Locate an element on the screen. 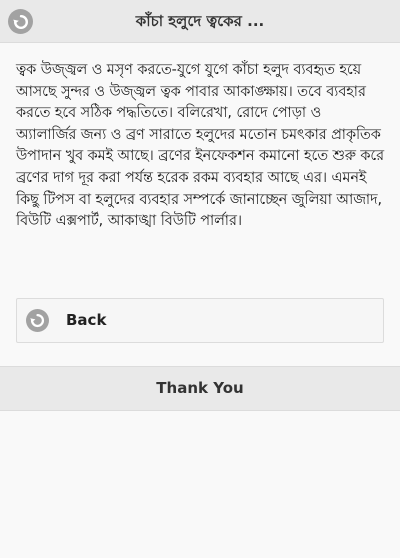  back-button-label: Back is located at coordinates (86, 320).